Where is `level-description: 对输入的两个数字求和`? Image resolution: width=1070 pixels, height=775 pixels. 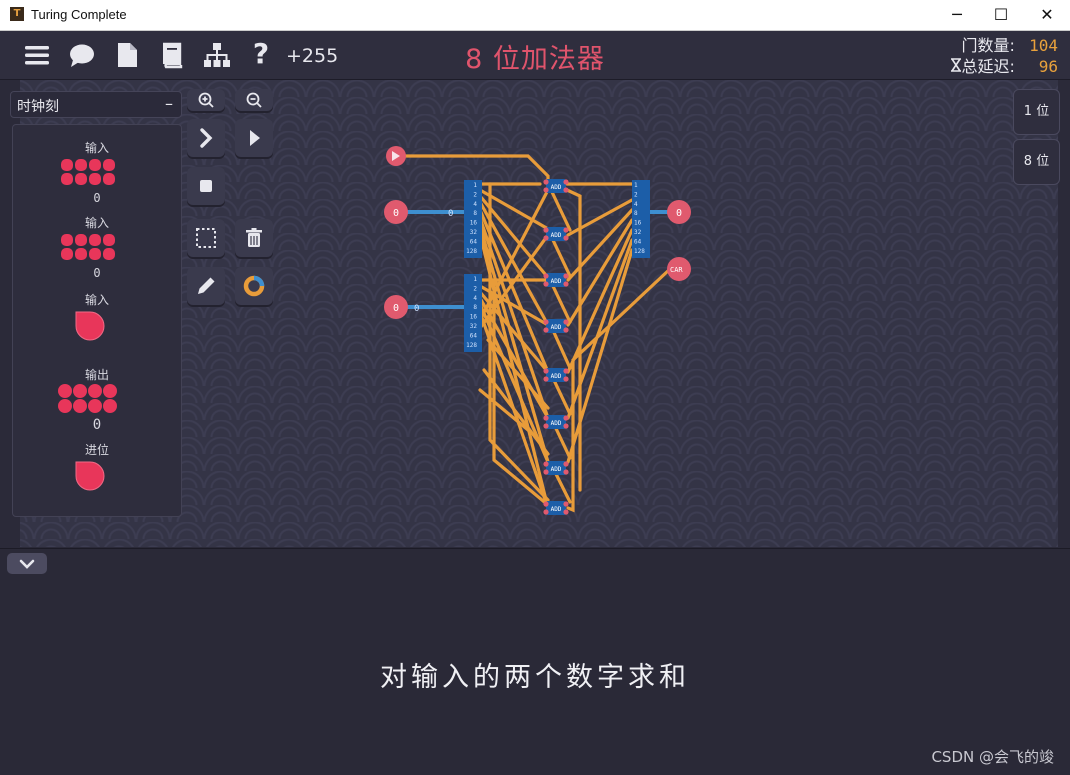
level-description: 对输入的两个数字求和 is located at coordinates (535, 677).